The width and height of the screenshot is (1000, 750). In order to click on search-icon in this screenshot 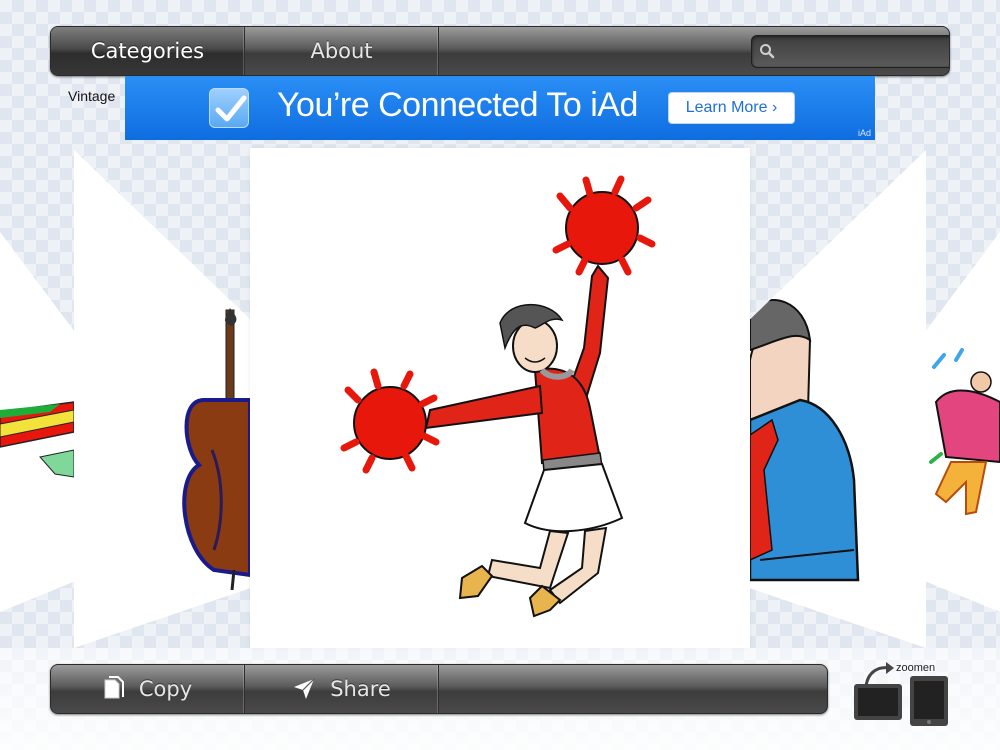, I will do `click(767, 53)`.